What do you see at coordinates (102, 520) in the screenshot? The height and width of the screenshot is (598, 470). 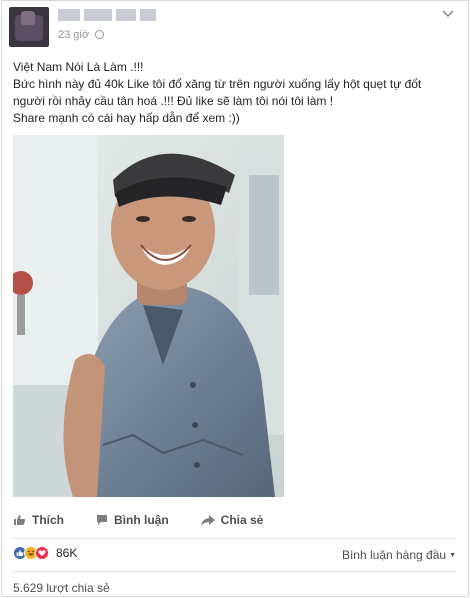 I see `comment-icon` at bounding box center [102, 520].